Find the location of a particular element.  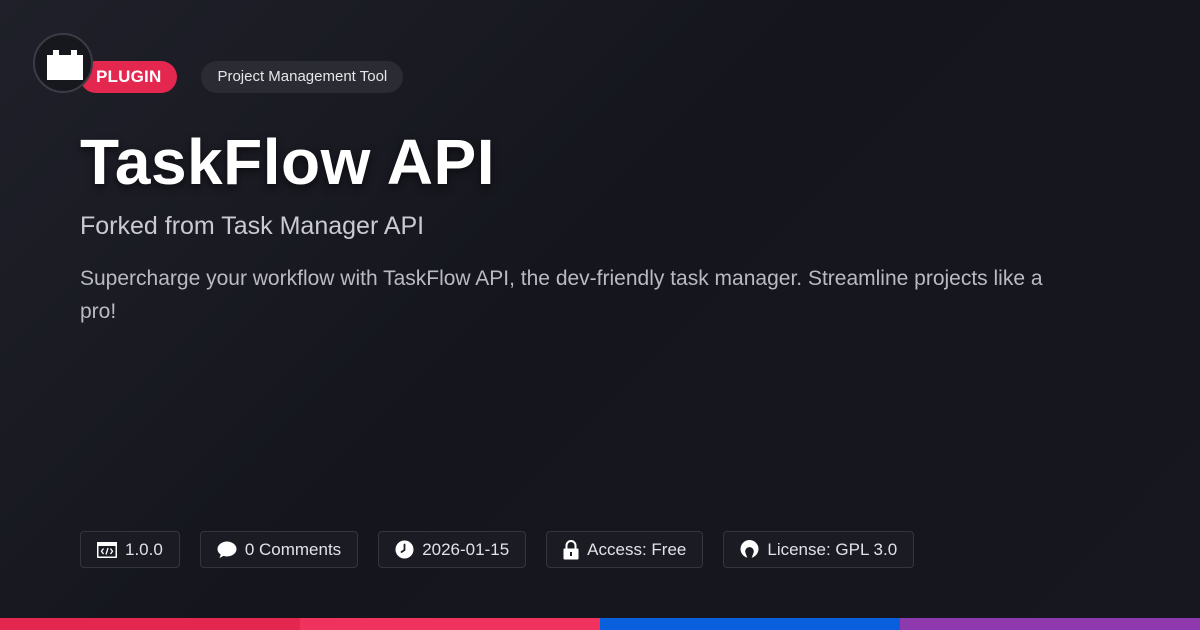

license-label: License: GPL 3.0 is located at coordinates (832, 549).